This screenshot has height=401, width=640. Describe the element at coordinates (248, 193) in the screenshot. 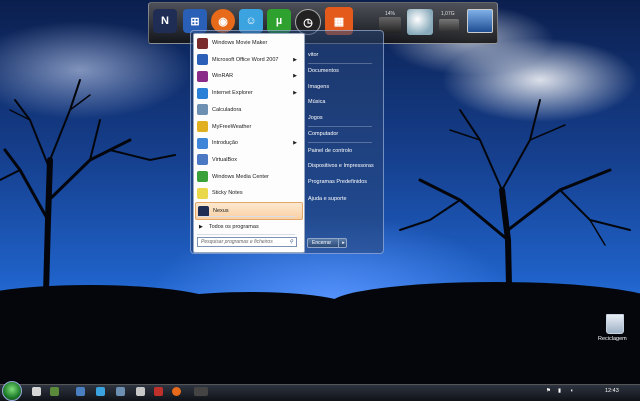

I see `menu-item: Sticky Notes` at that location.